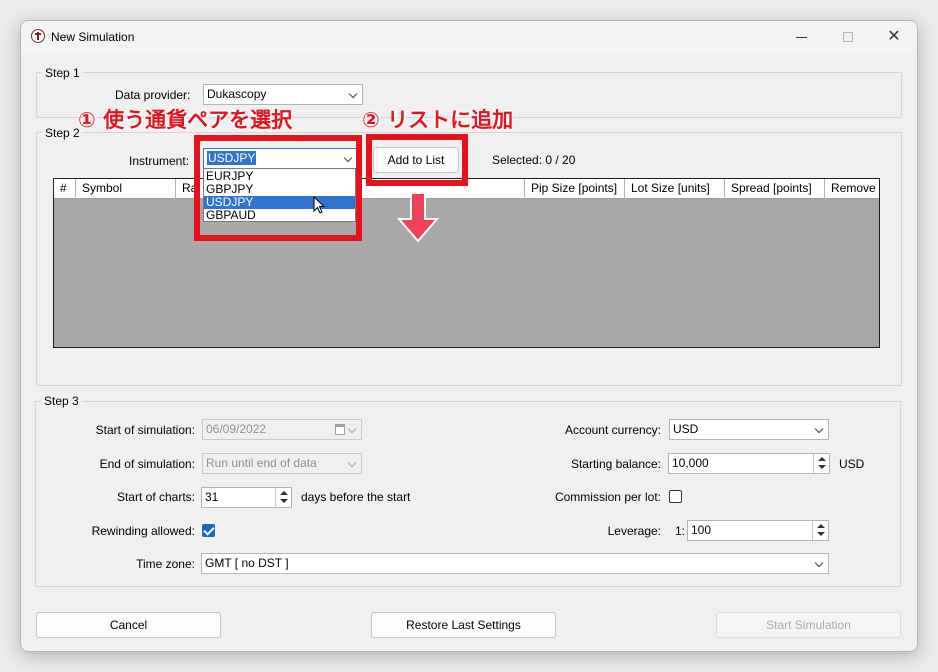 The height and width of the screenshot is (672, 938). I want to click on account-currency-value: USD, so click(686, 429).